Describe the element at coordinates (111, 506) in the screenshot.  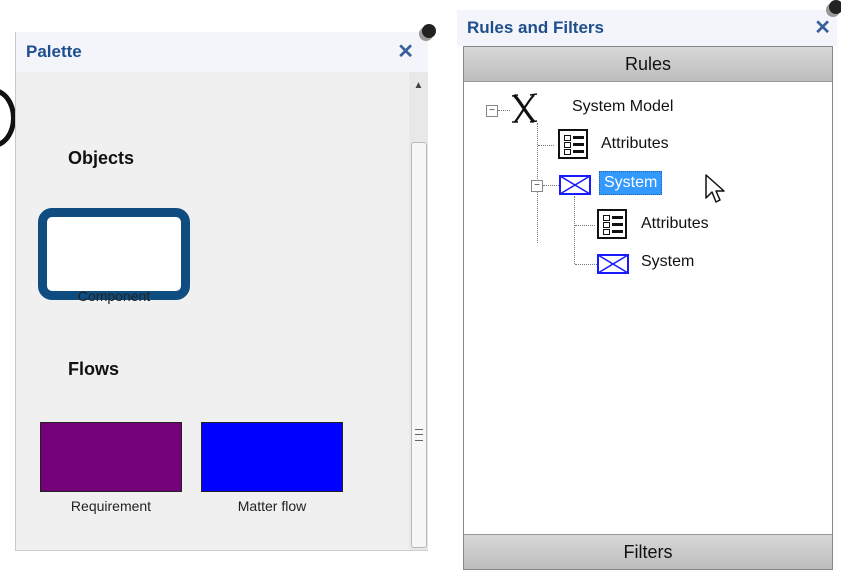
I see `requirement-label: Requirement` at that location.